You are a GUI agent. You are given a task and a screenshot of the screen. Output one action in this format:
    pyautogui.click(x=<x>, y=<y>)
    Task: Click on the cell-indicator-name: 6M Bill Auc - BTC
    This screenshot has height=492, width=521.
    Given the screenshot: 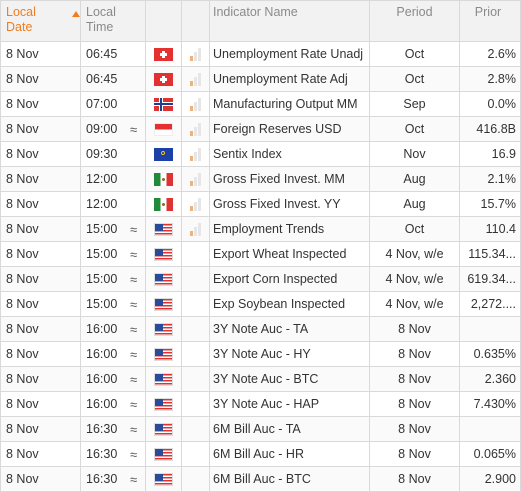 What is the action you would take?
    pyautogui.click(x=290, y=479)
    